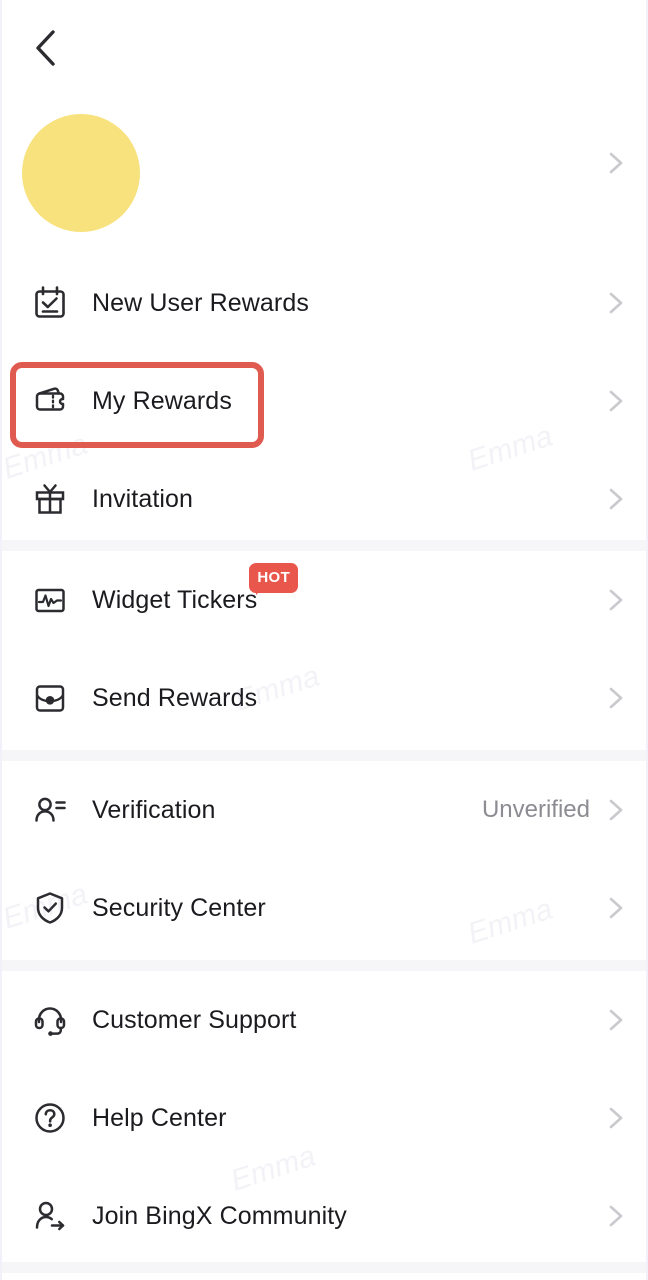  Describe the element at coordinates (50, 499) in the screenshot. I see `gift-icon` at that location.